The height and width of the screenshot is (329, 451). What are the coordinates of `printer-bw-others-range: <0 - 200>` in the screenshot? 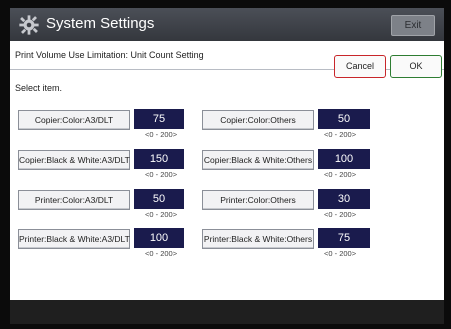 It's located at (340, 253).